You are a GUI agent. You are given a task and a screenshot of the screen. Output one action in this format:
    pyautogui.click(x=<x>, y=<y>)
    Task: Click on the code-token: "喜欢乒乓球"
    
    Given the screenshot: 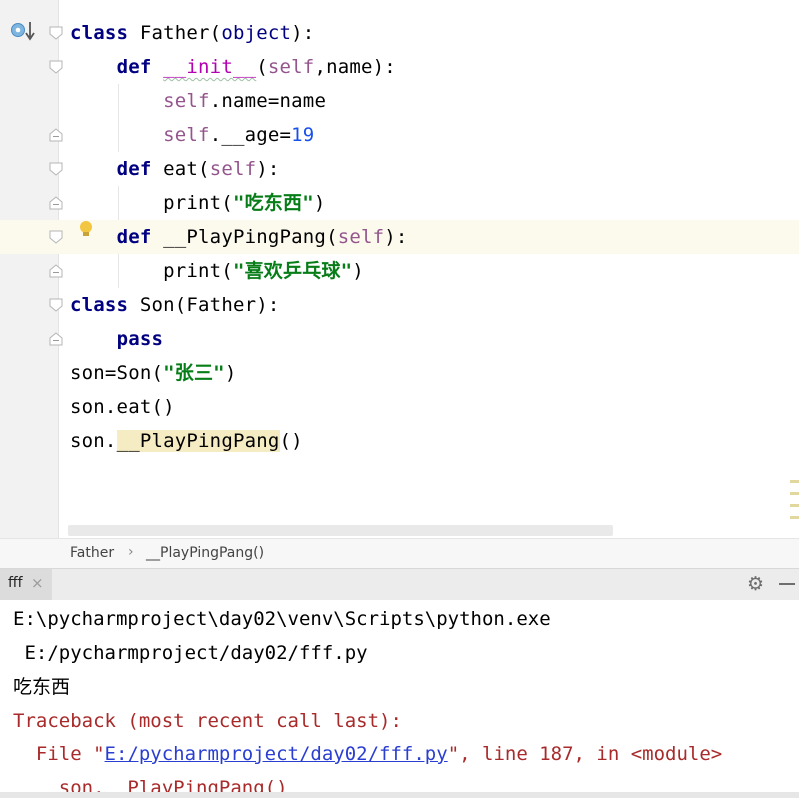 What is the action you would take?
    pyautogui.click(x=292, y=271)
    